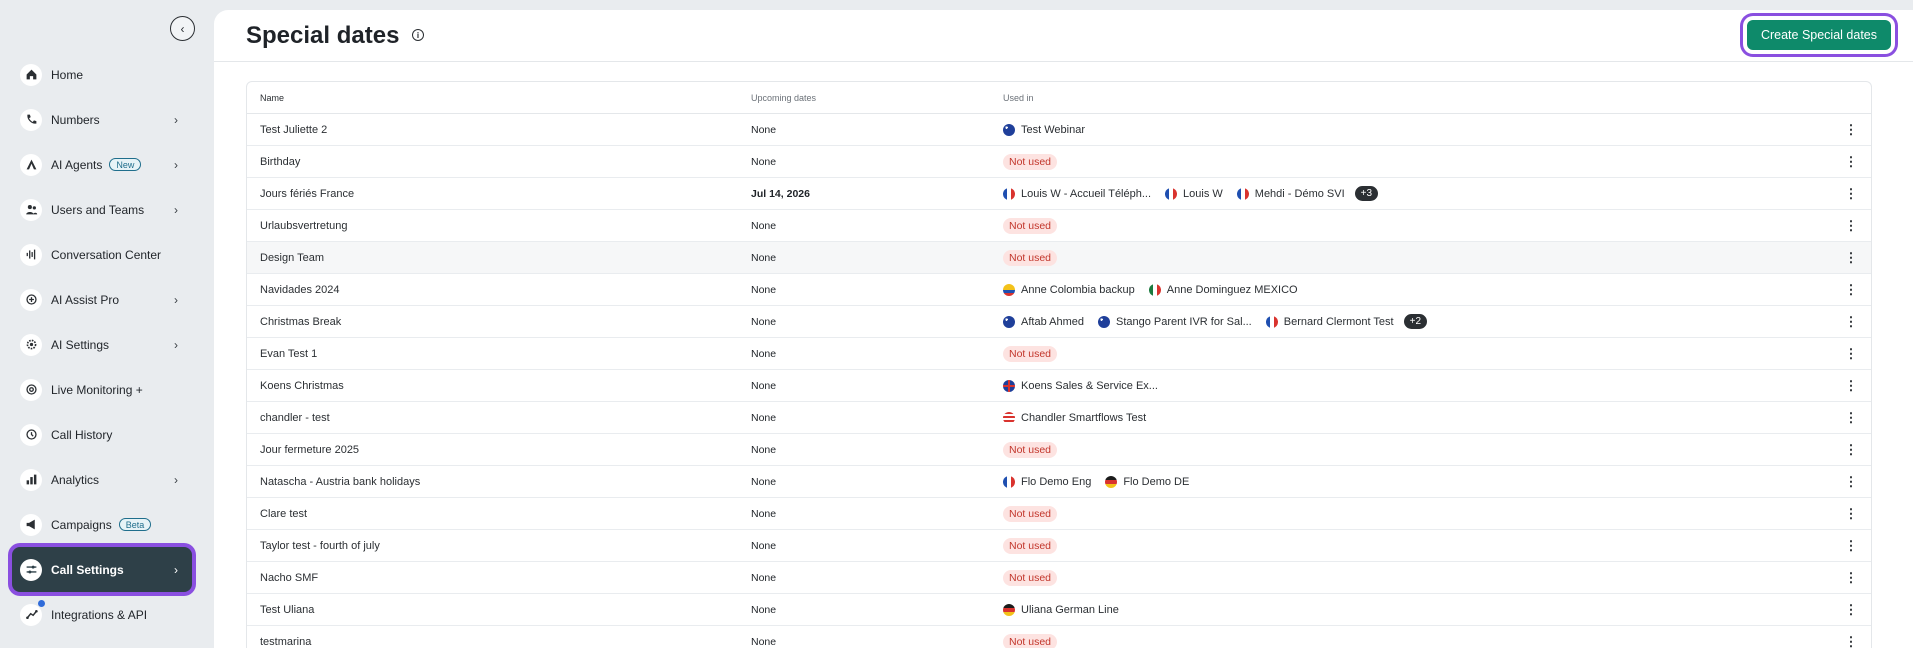  What do you see at coordinates (102, 614) in the screenshot?
I see `sidebar-item-integrations-api: Integrations & API` at bounding box center [102, 614].